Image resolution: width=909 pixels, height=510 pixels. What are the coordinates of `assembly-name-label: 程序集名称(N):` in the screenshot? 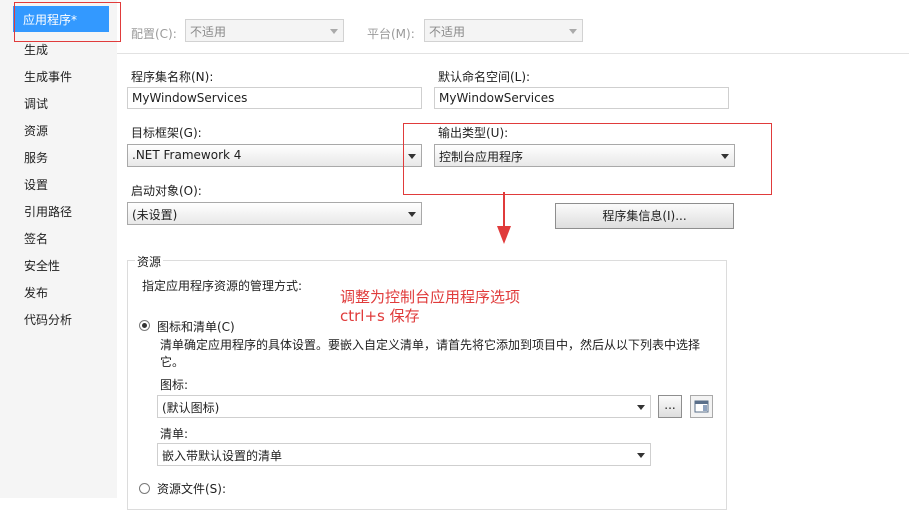 It's located at (172, 77).